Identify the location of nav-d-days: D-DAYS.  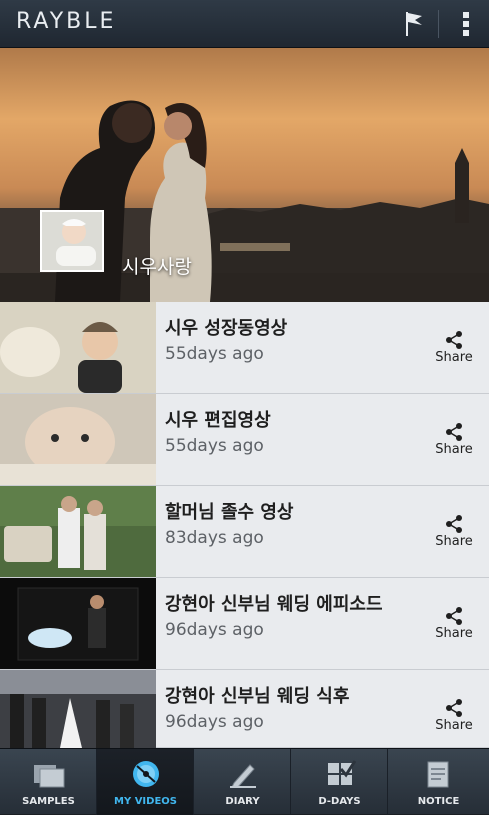
(339, 782).